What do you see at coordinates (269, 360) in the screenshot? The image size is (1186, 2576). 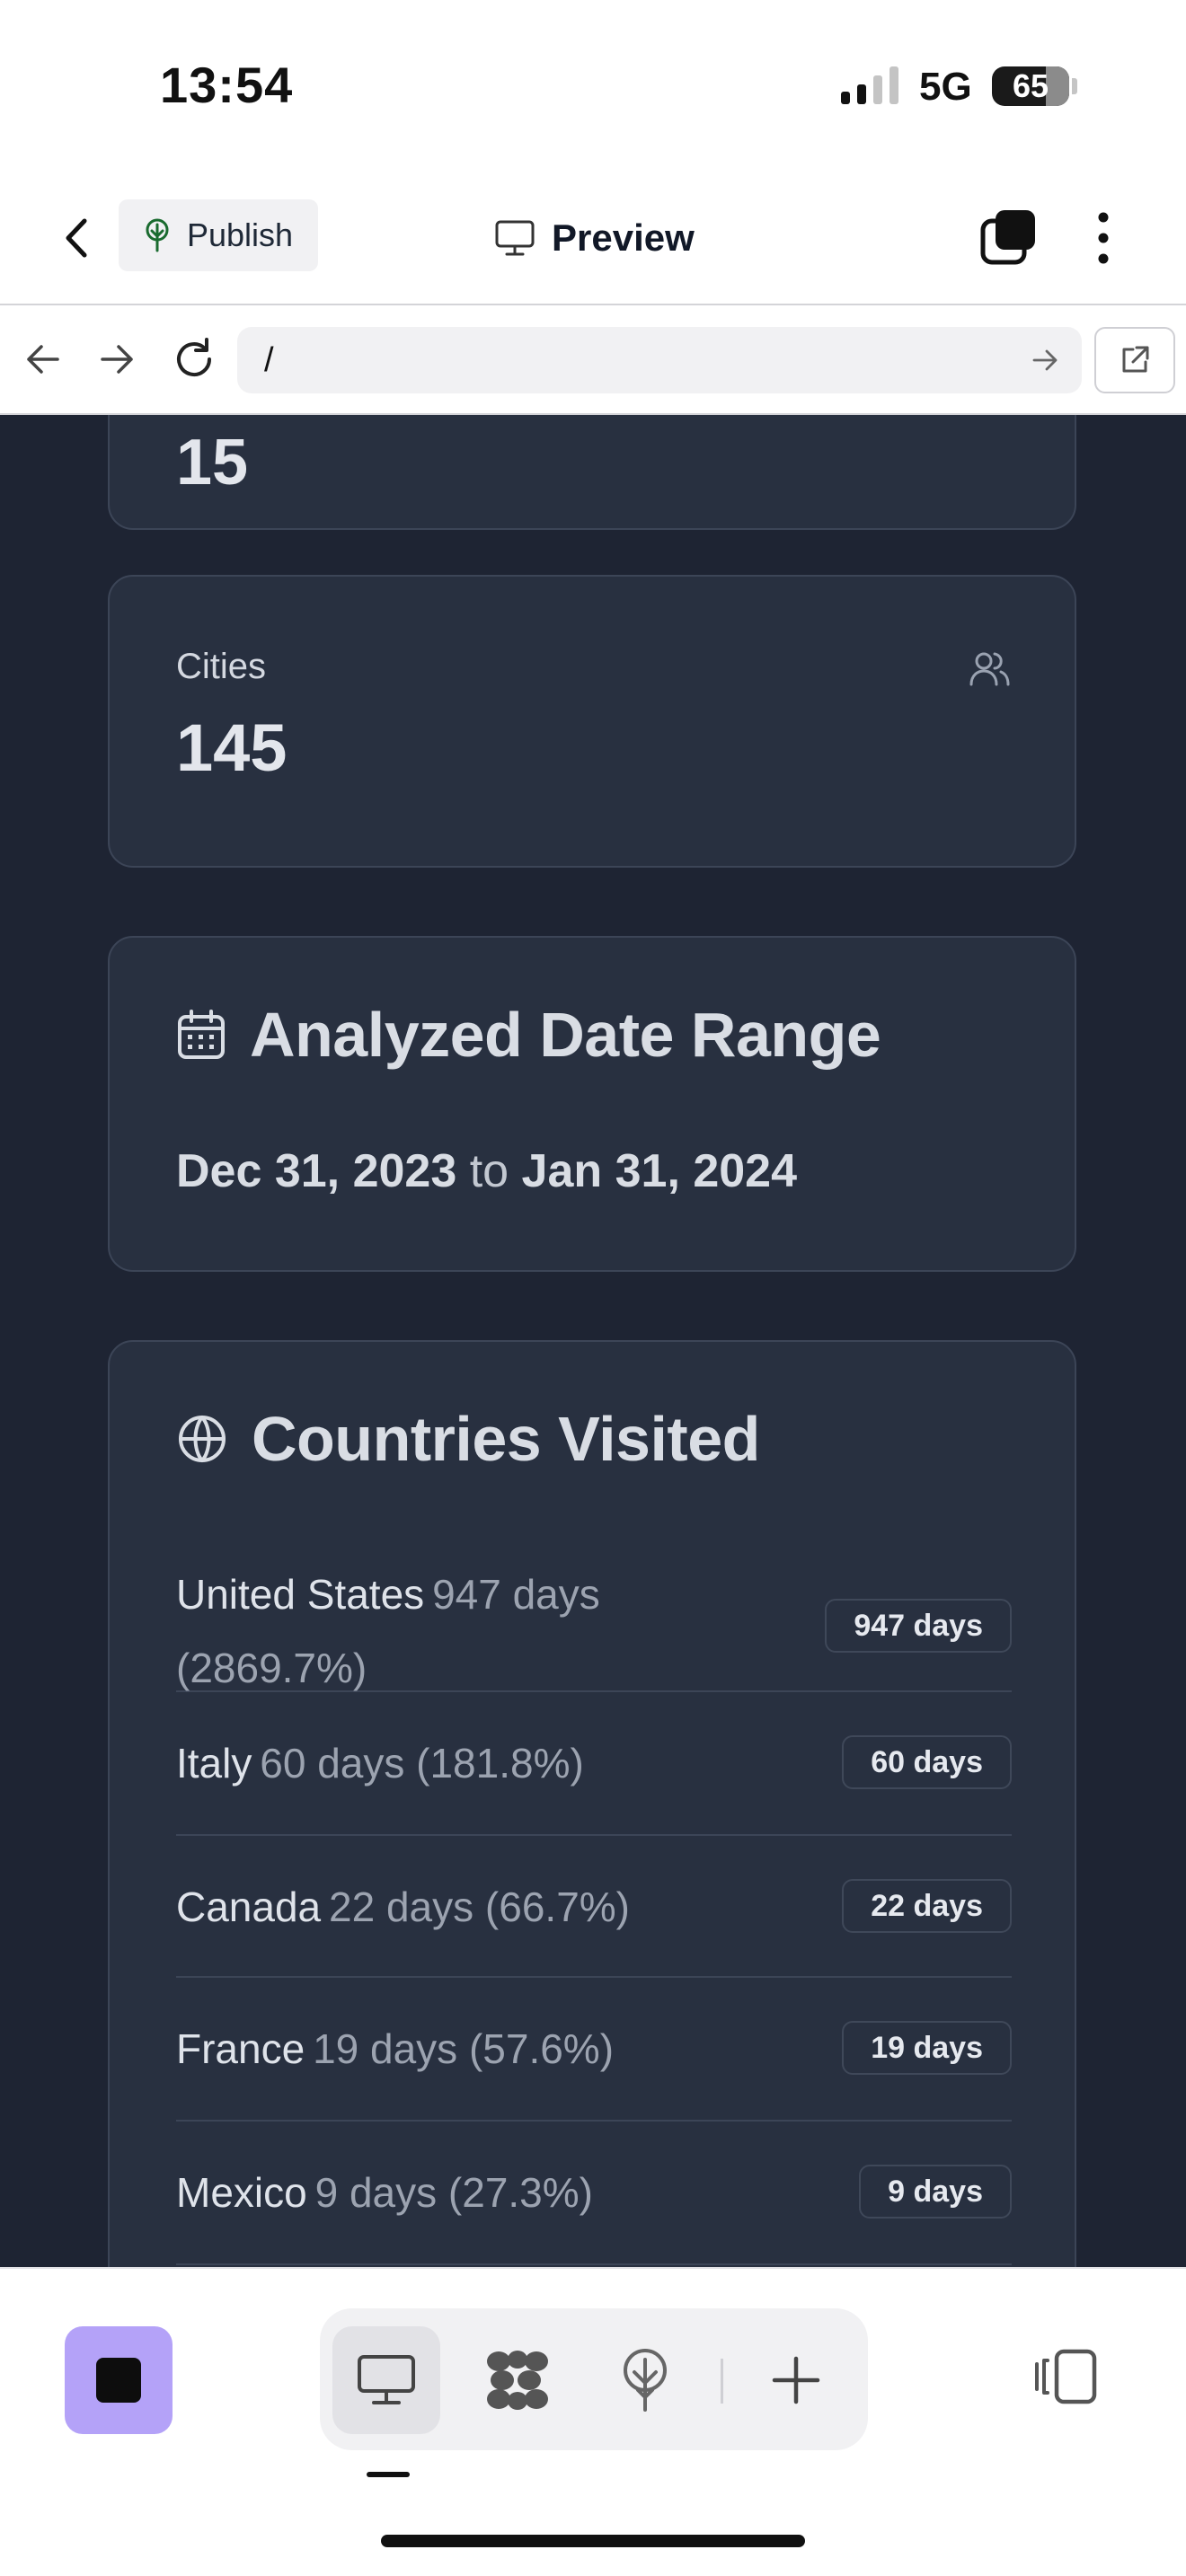 I see `url-text: /` at bounding box center [269, 360].